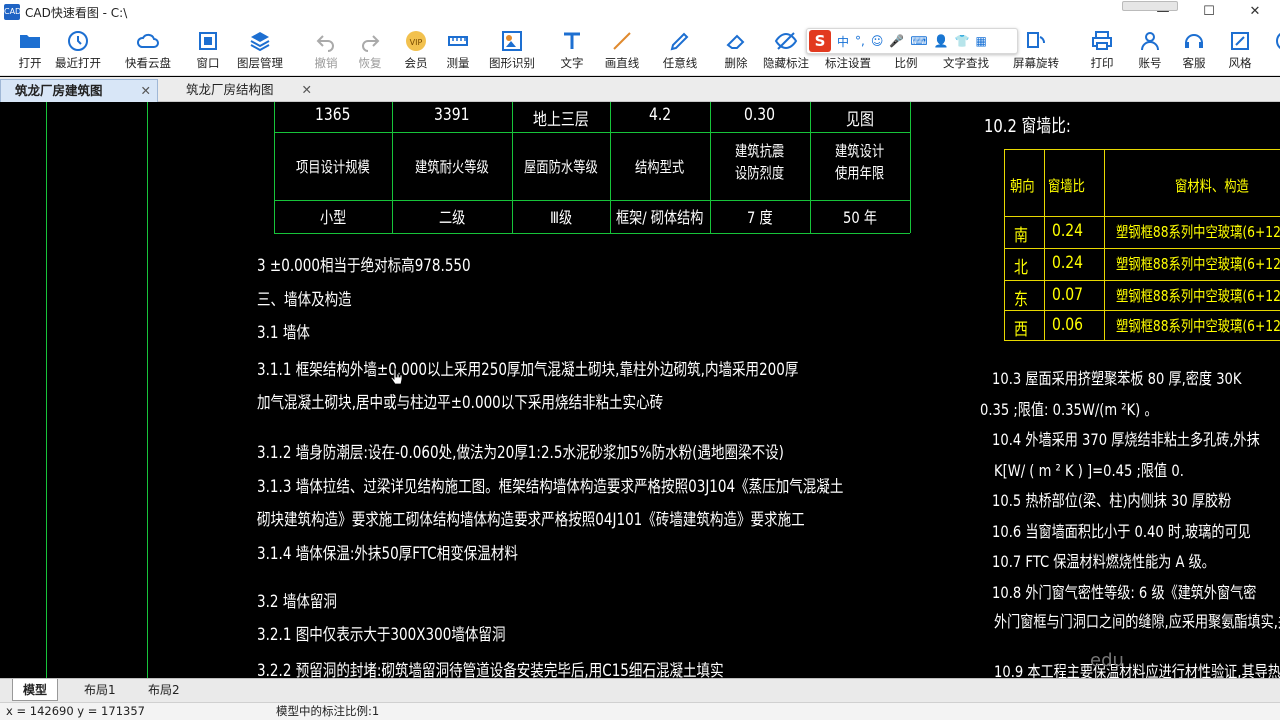  I want to click on table-cell: 二级, so click(452, 217).